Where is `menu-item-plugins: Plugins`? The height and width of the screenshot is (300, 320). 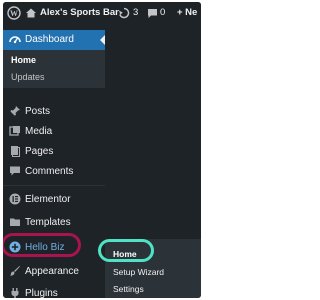 menu-item-plugins: Plugins is located at coordinates (54, 290).